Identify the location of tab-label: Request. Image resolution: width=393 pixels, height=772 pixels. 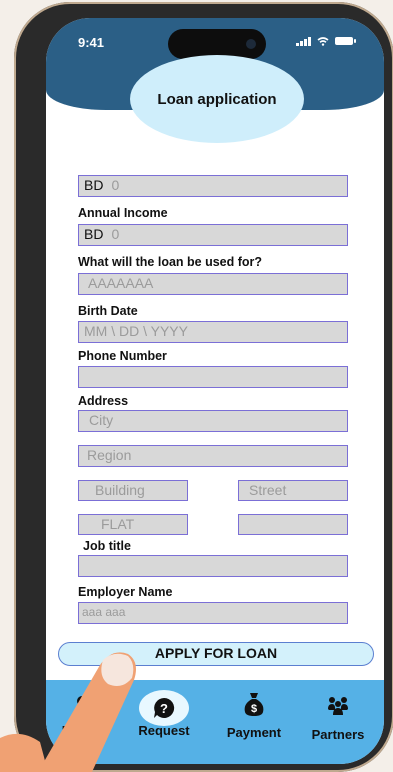
(164, 730).